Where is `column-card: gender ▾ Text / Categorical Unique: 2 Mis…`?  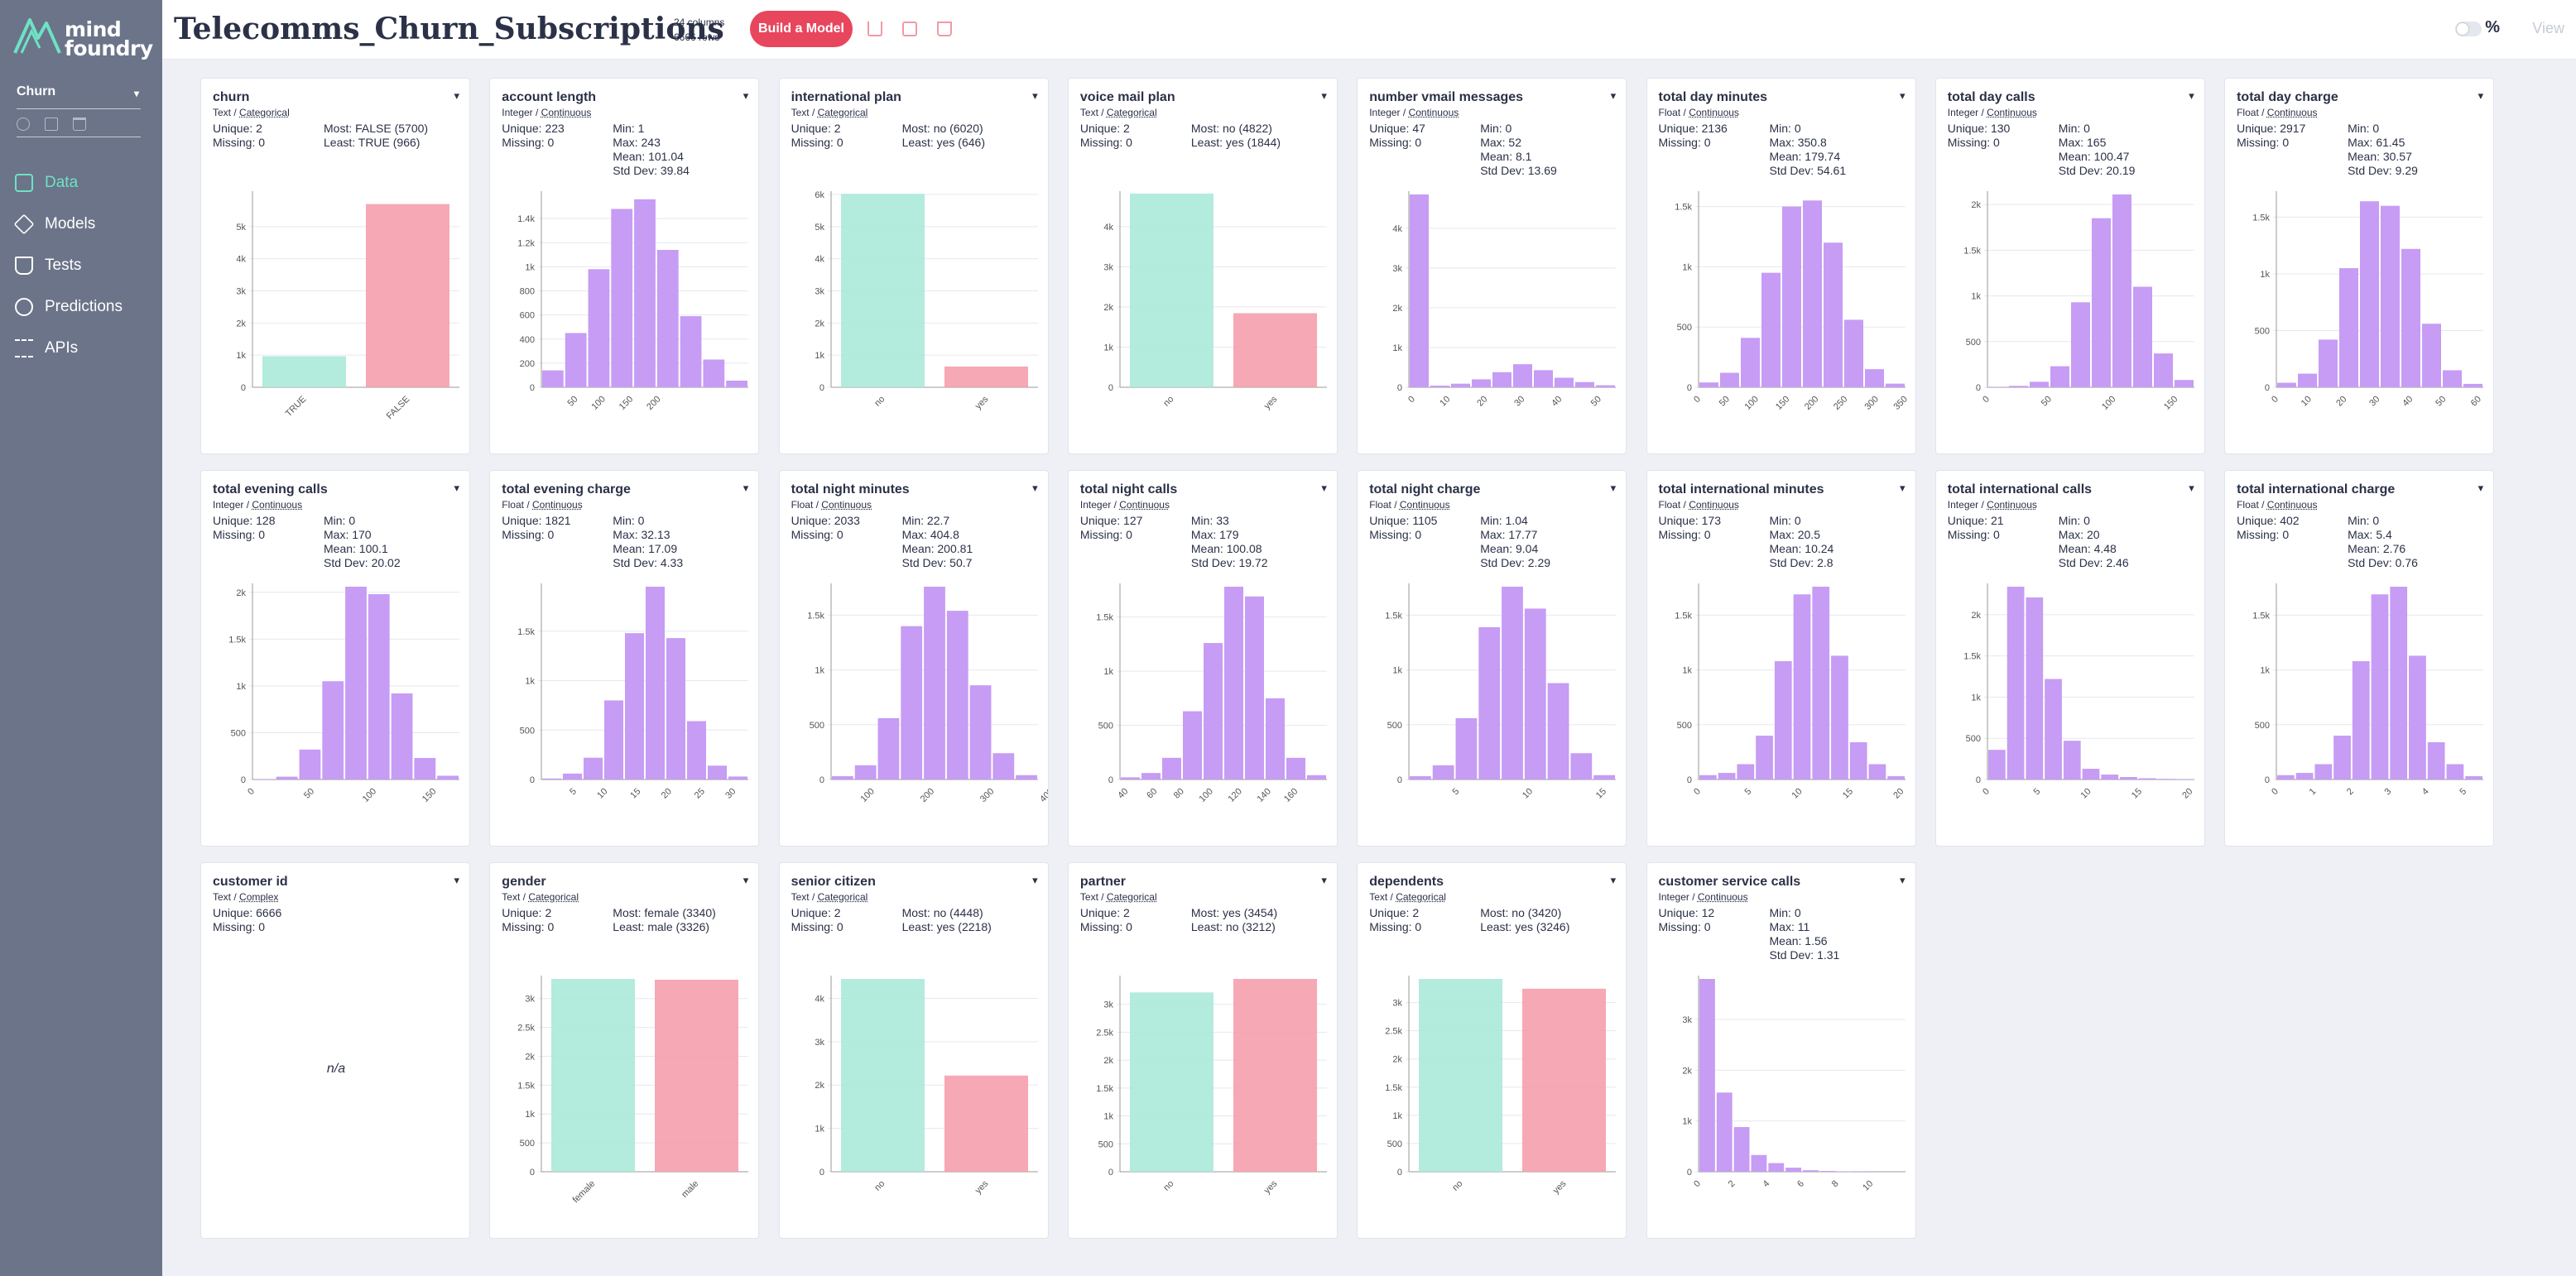
column-card: gender ▾ Text / Categorical Unique: 2 Mis… is located at coordinates (624, 1050).